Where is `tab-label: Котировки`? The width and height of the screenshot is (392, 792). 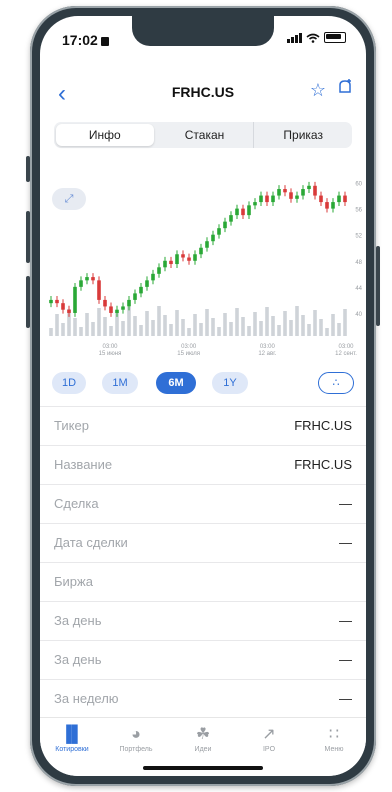
tab-label: Котировки is located at coordinates (72, 749).